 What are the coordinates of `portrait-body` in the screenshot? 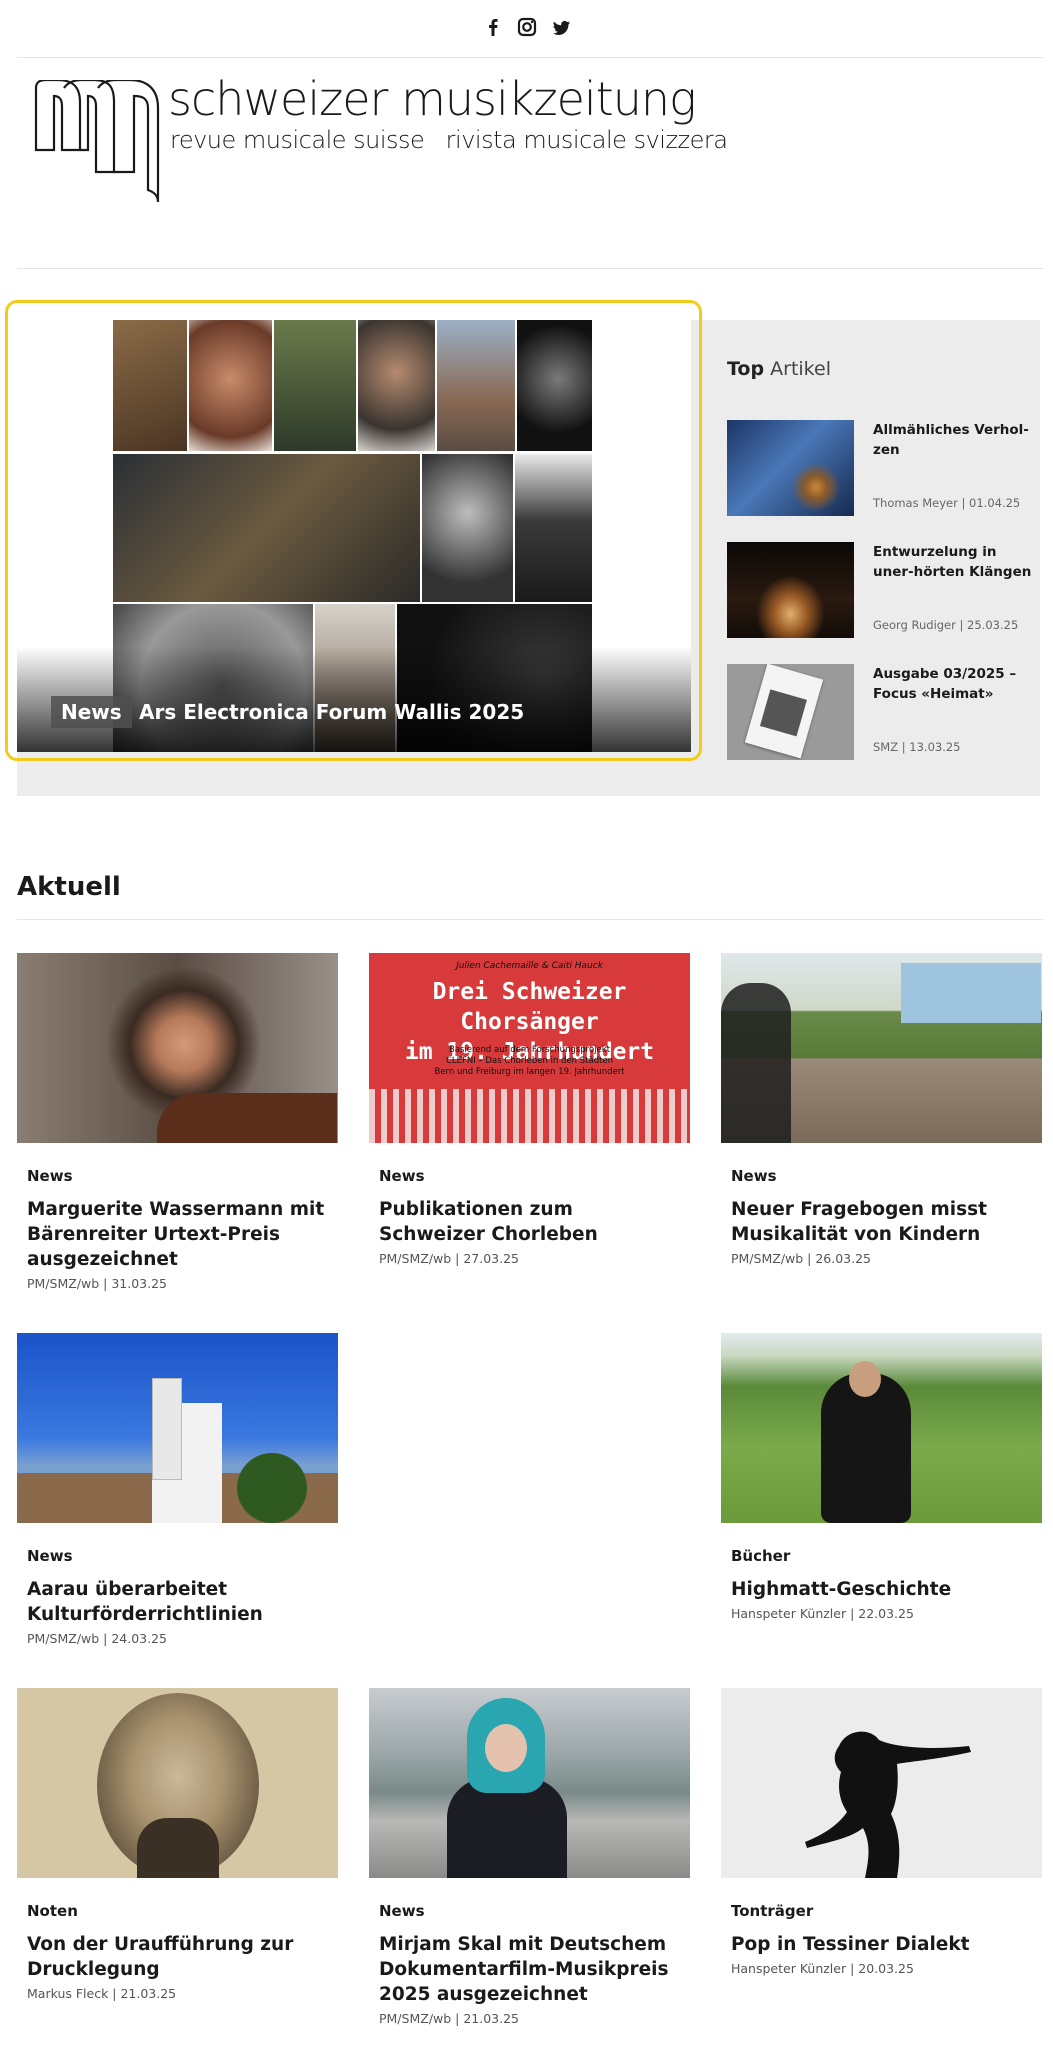 It's located at (178, 1848).